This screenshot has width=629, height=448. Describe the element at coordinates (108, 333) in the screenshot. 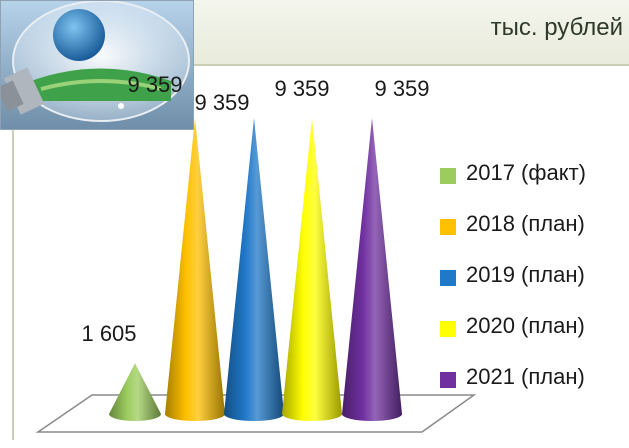

I see `value-label-0: 1 605` at that location.